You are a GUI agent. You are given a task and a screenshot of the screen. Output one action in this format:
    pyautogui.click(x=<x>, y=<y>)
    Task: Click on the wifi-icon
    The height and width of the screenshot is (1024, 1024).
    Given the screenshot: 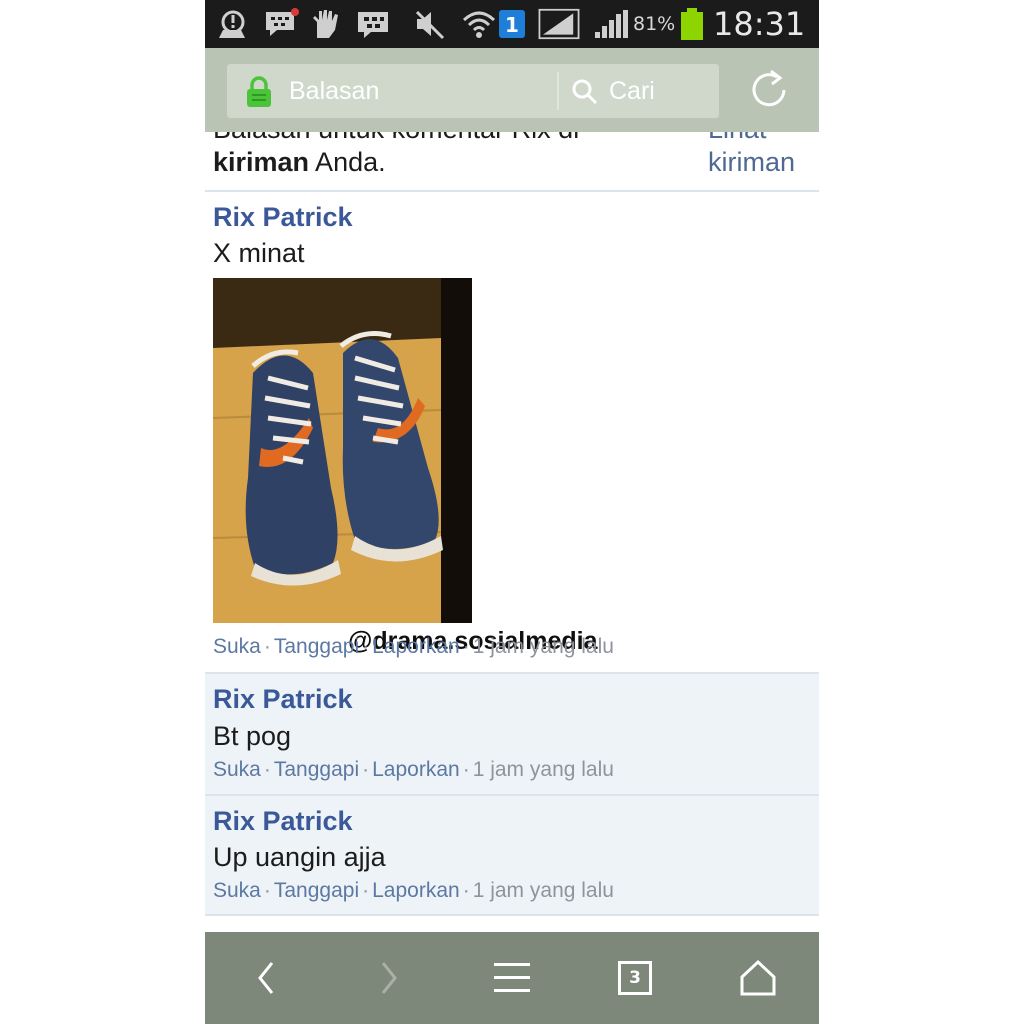 What is the action you would take?
    pyautogui.click(x=479, y=24)
    